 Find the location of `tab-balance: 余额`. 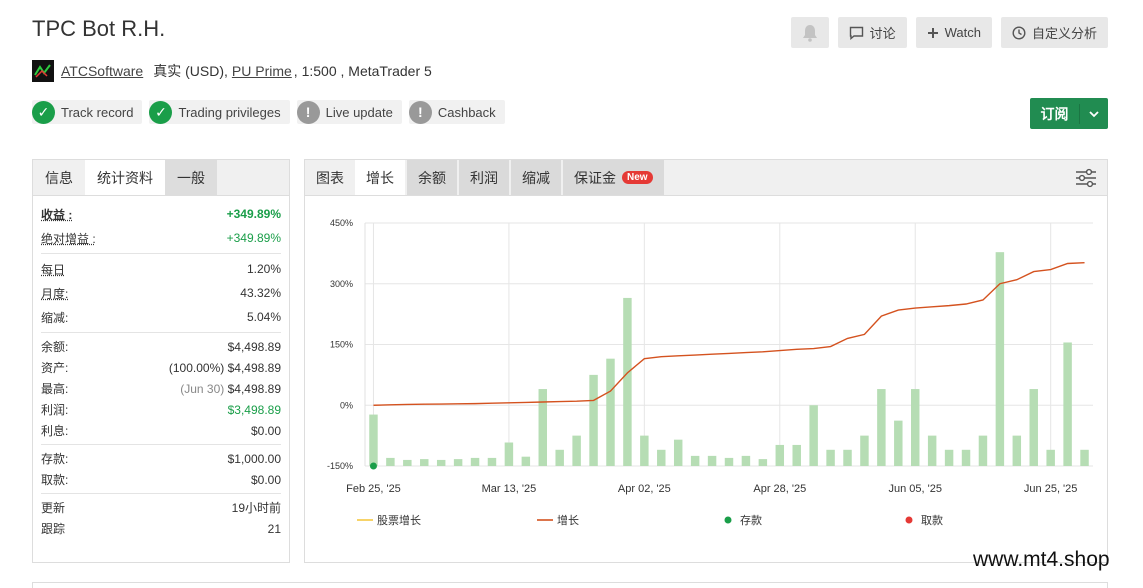

tab-balance: 余额 is located at coordinates (432, 177).